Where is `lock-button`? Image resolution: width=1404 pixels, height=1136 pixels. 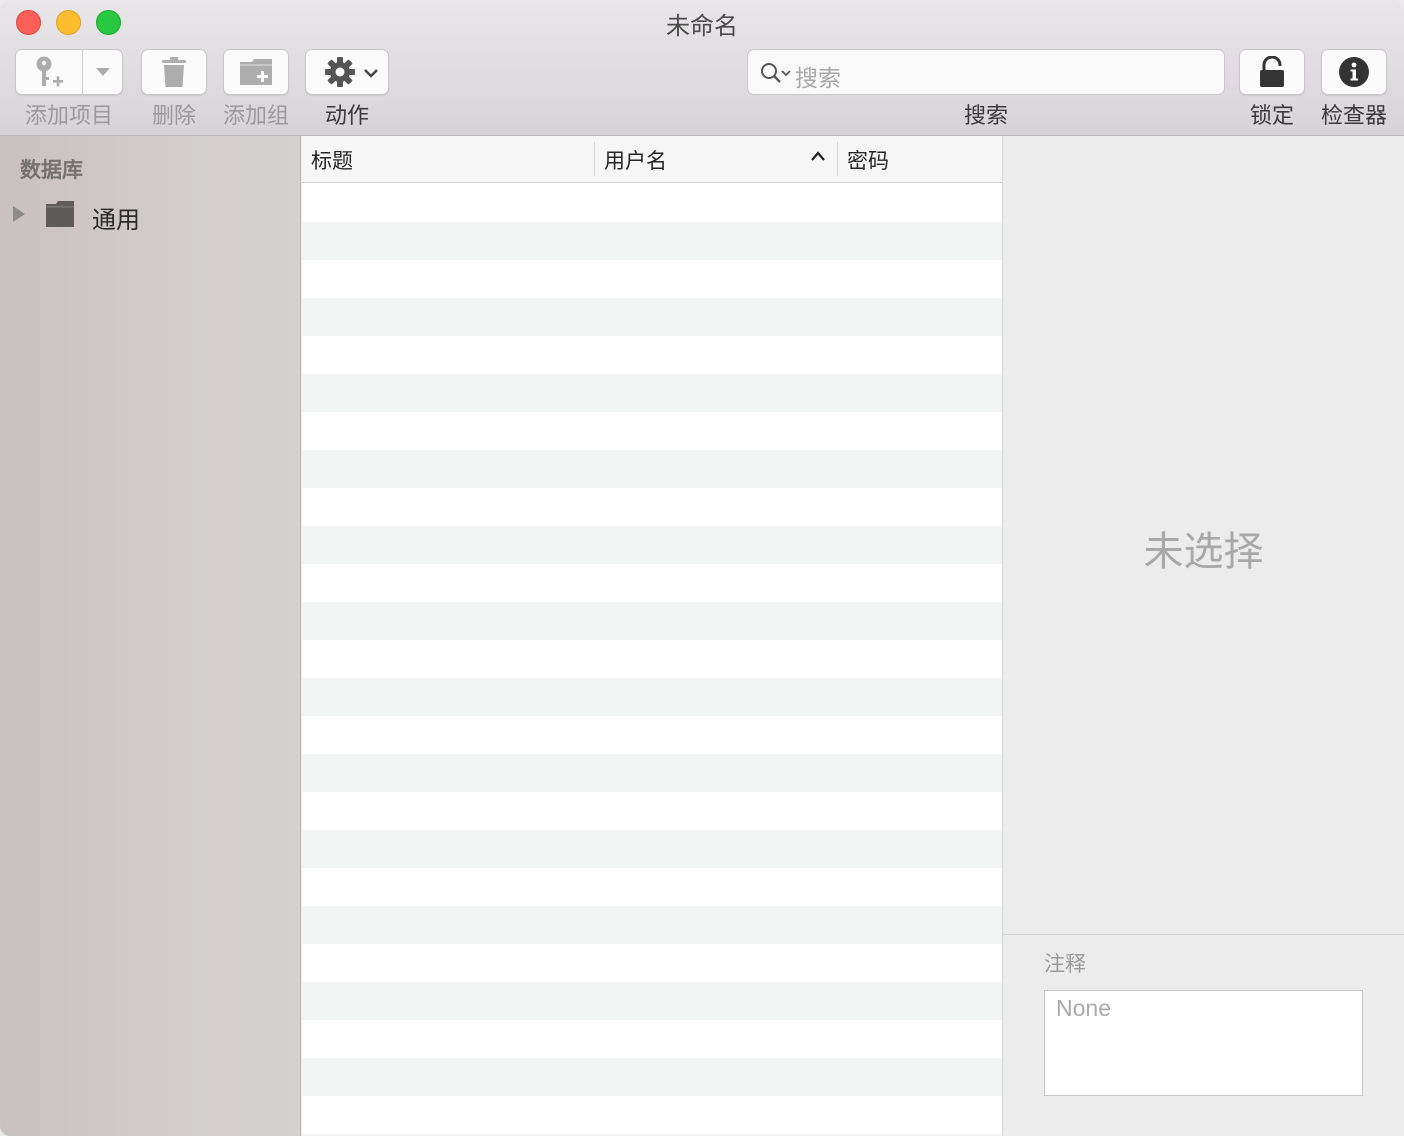 lock-button is located at coordinates (1272, 72).